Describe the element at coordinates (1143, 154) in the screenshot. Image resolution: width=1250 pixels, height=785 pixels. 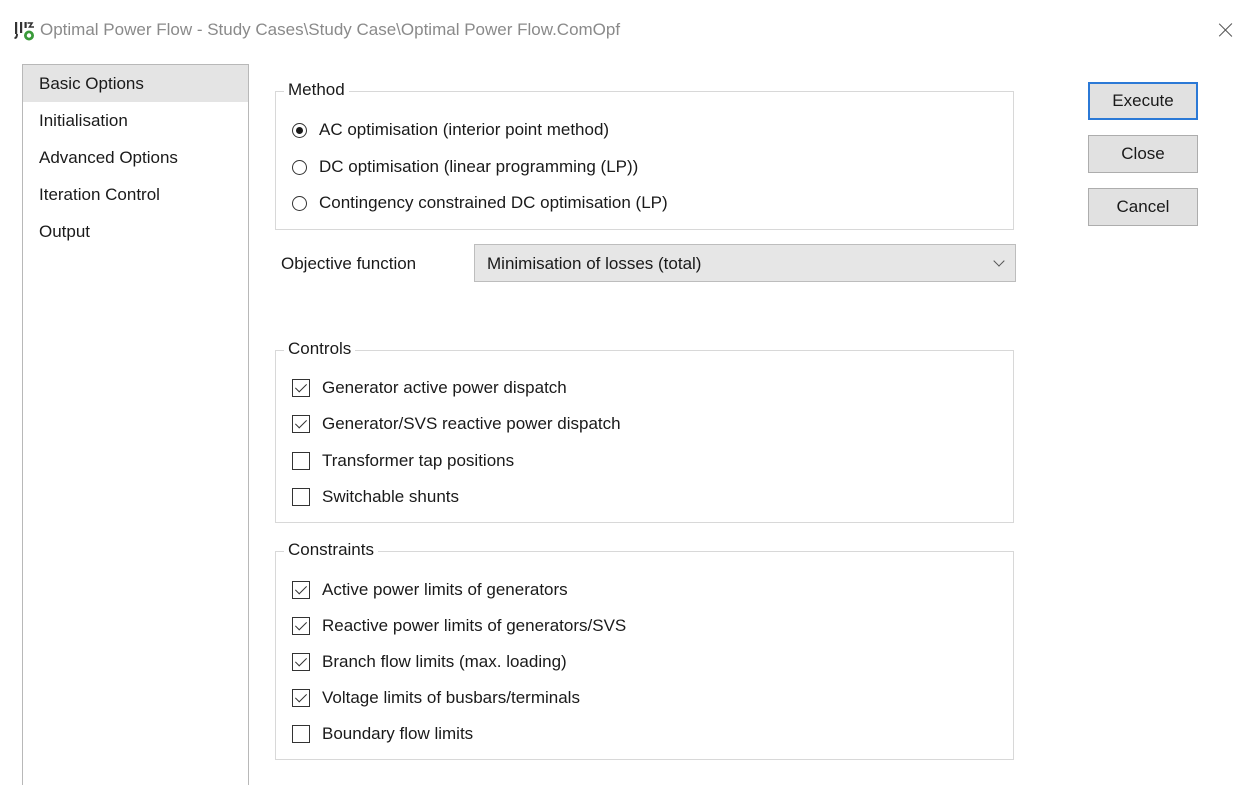
I see `close-button: Close` at that location.